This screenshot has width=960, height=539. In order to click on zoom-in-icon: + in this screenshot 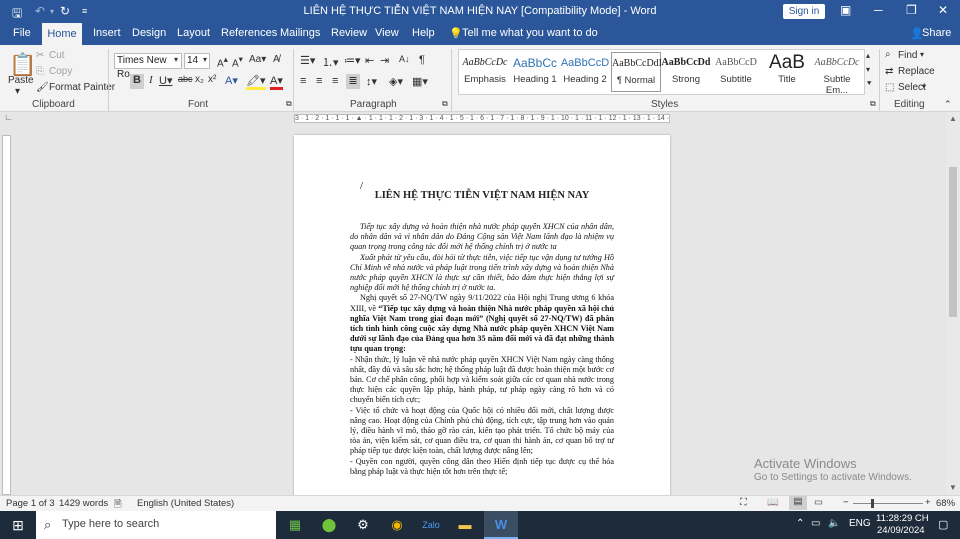, I will do `click(928, 502)`.